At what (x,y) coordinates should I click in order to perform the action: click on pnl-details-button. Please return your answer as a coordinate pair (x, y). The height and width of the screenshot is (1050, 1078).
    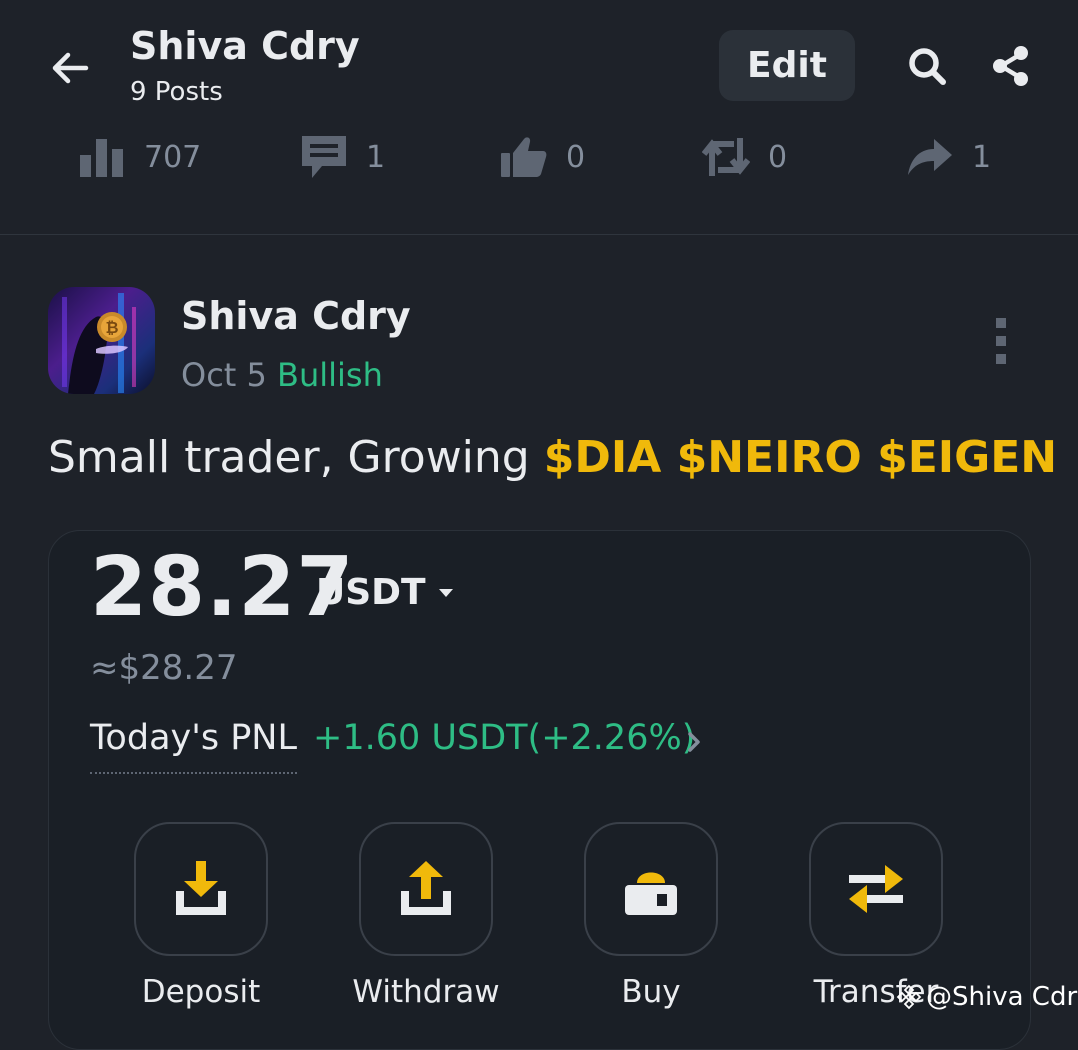
    Looking at the image, I should click on (695, 742).